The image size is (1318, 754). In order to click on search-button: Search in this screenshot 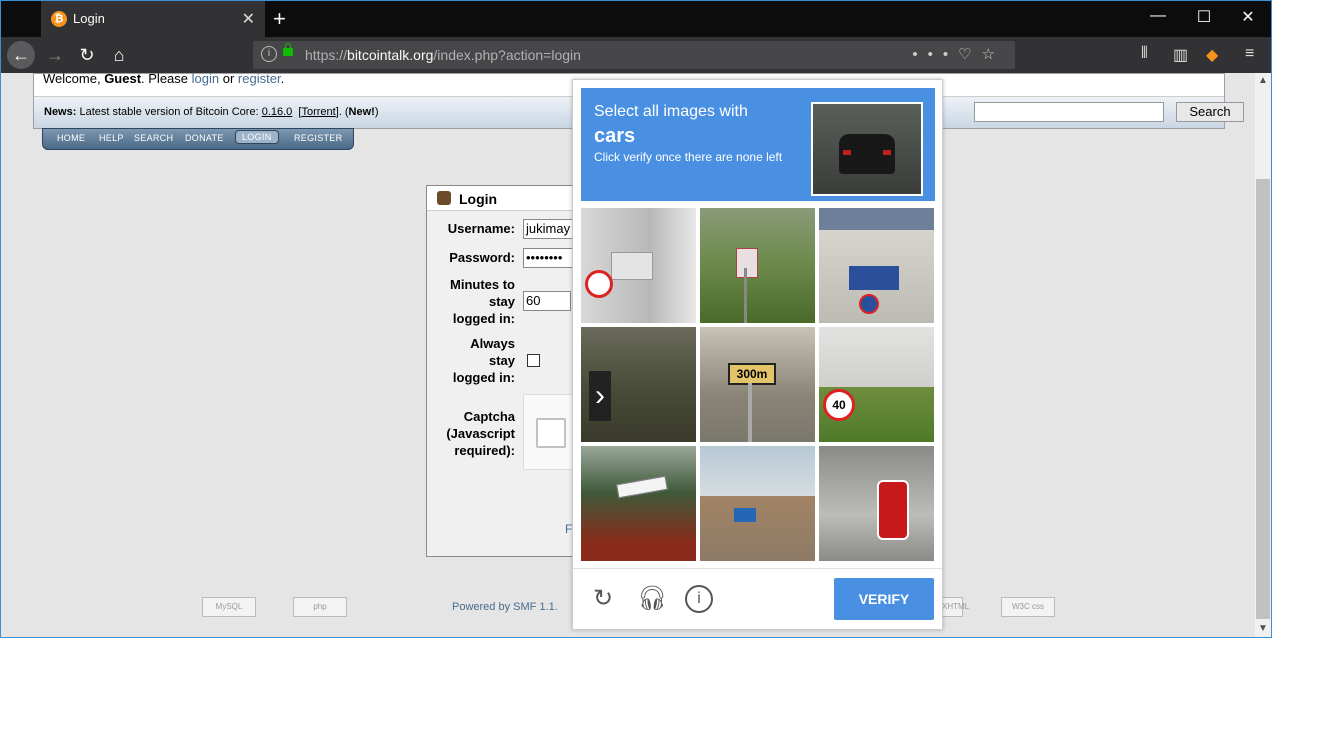, I will do `click(1210, 112)`.